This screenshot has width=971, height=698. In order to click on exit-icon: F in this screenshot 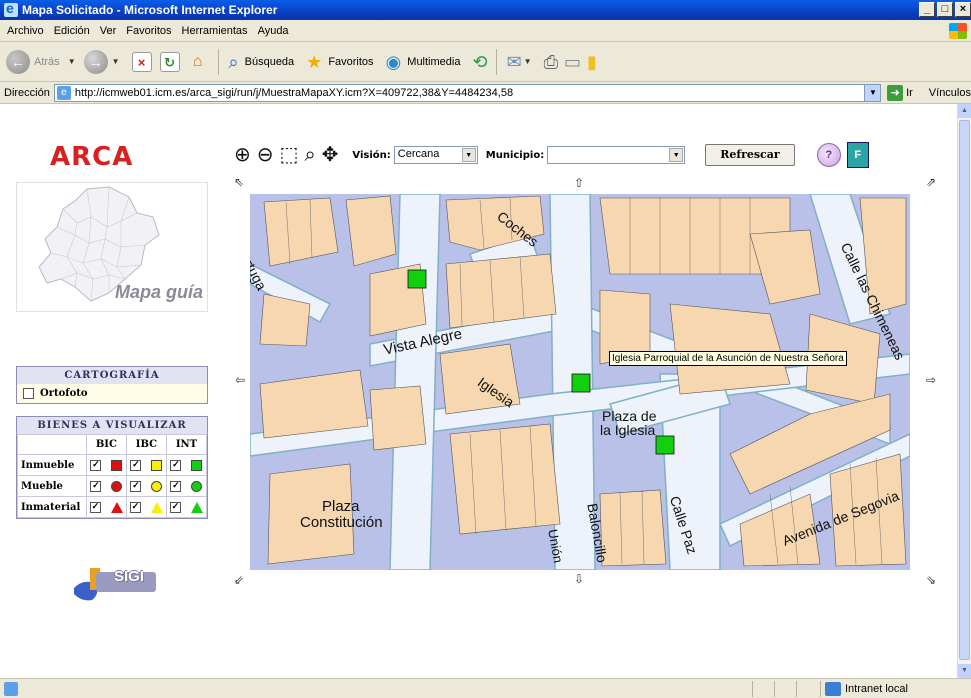, I will do `click(857, 155)`.